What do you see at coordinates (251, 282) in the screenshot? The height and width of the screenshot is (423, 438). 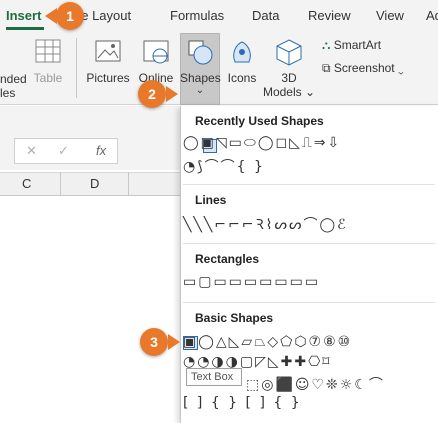 I see `rectangles-row: ▭▢▭▭▭▭▭▭▭` at bounding box center [251, 282].